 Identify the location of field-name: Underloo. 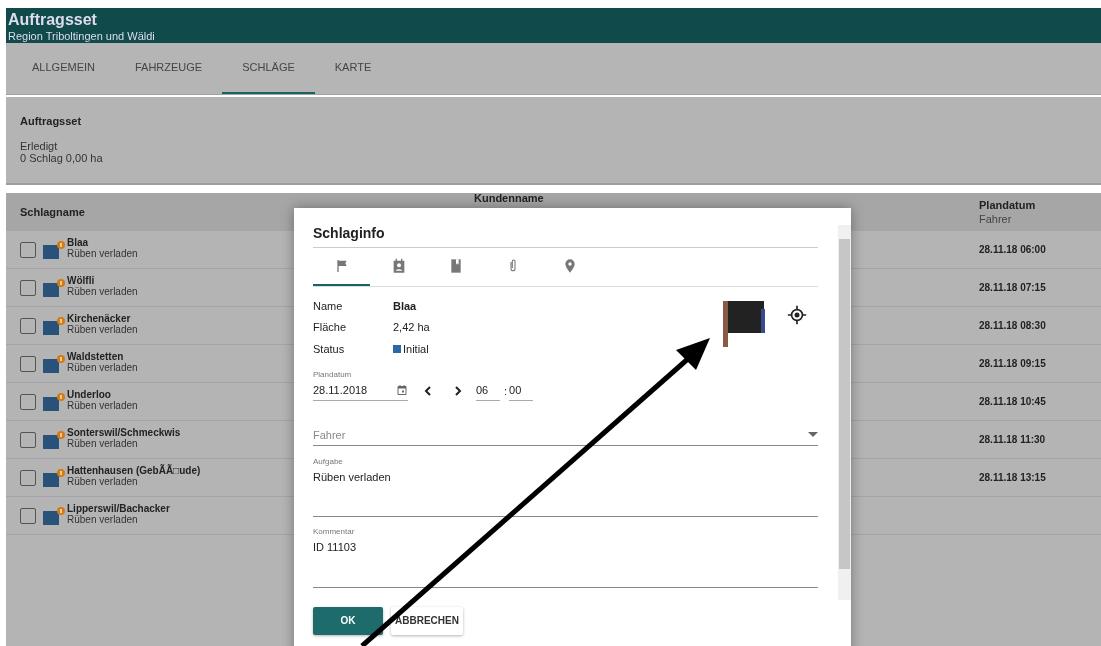
(89, 394).